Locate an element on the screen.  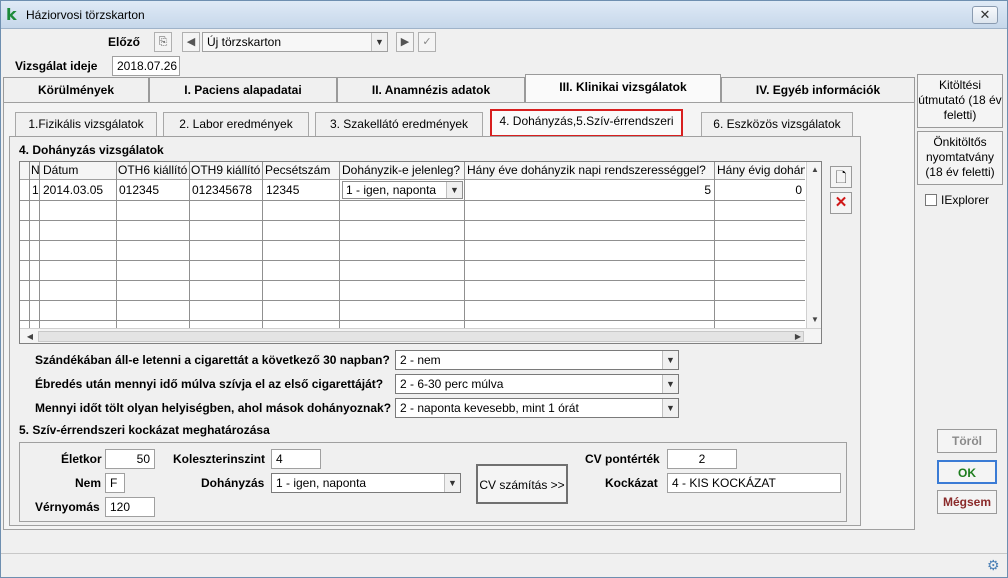
row-date: 2014.03.05 is located at coordinates (73, 190).